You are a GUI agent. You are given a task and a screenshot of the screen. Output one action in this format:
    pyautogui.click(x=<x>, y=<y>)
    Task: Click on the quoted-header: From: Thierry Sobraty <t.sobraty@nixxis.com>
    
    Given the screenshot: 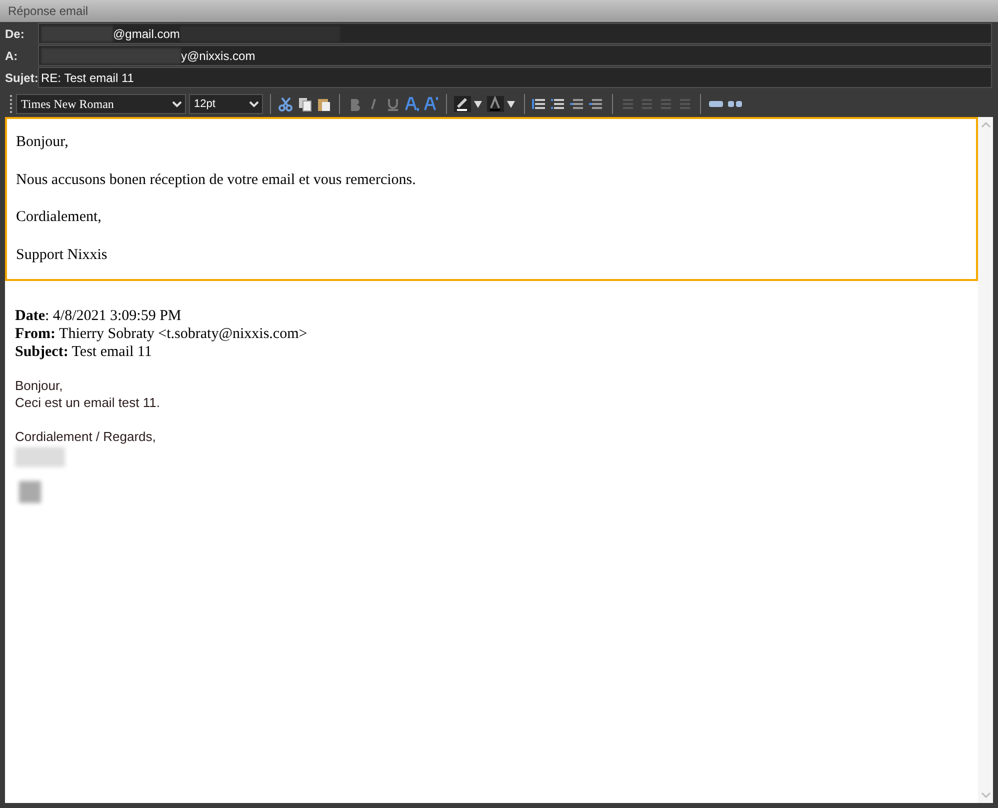 What is the action you would take?
    pyautogui.click(x=161, y=334)
    